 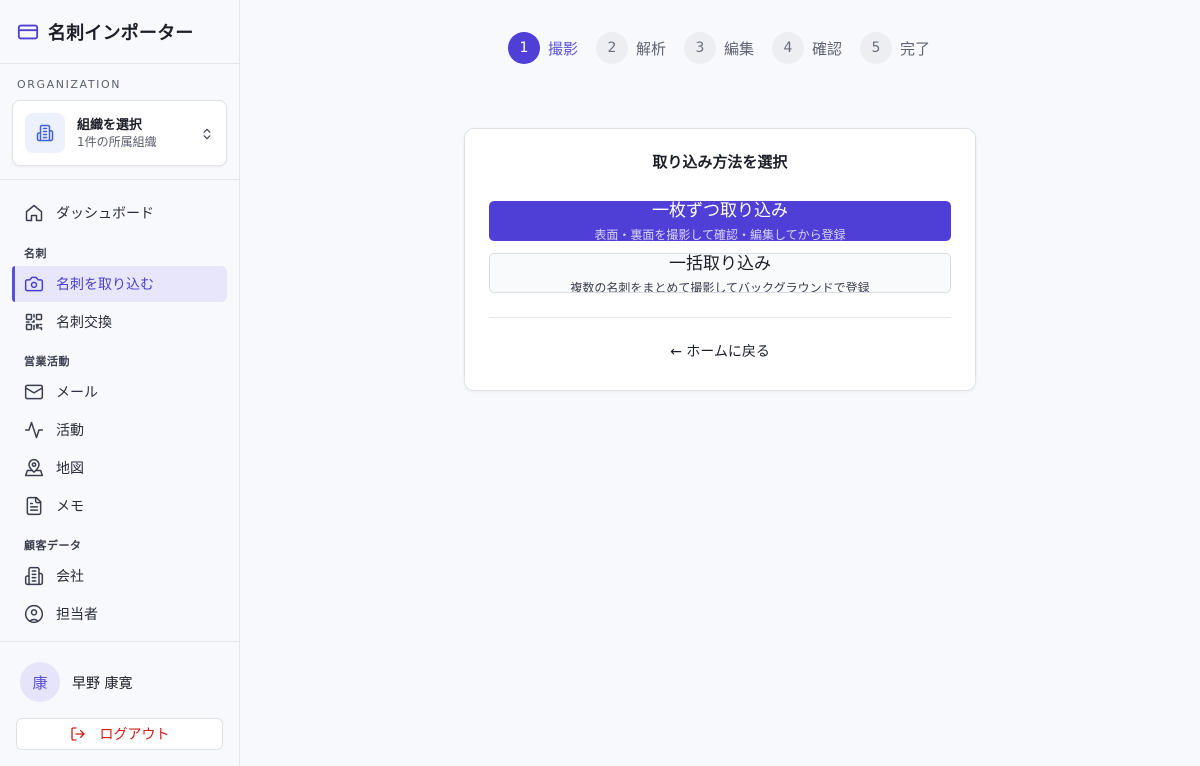 What do you see at coordinates (34, 430) in the screenshot?
I see `activity-icon` at bounding box center [34, 430].